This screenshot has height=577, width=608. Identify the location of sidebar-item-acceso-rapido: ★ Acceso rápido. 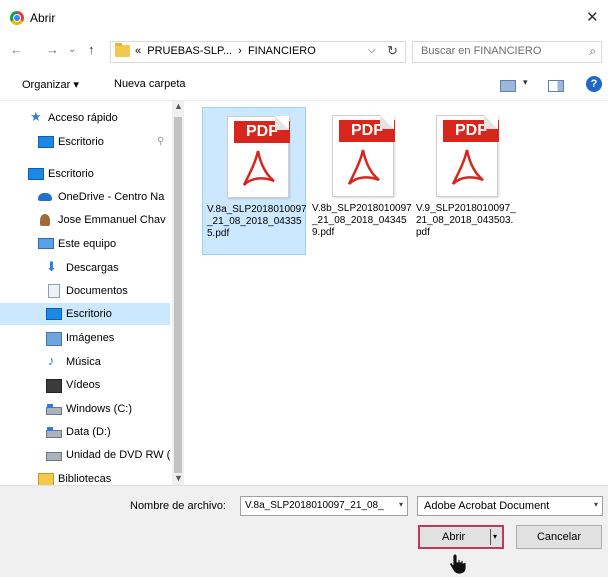
(85, 118).